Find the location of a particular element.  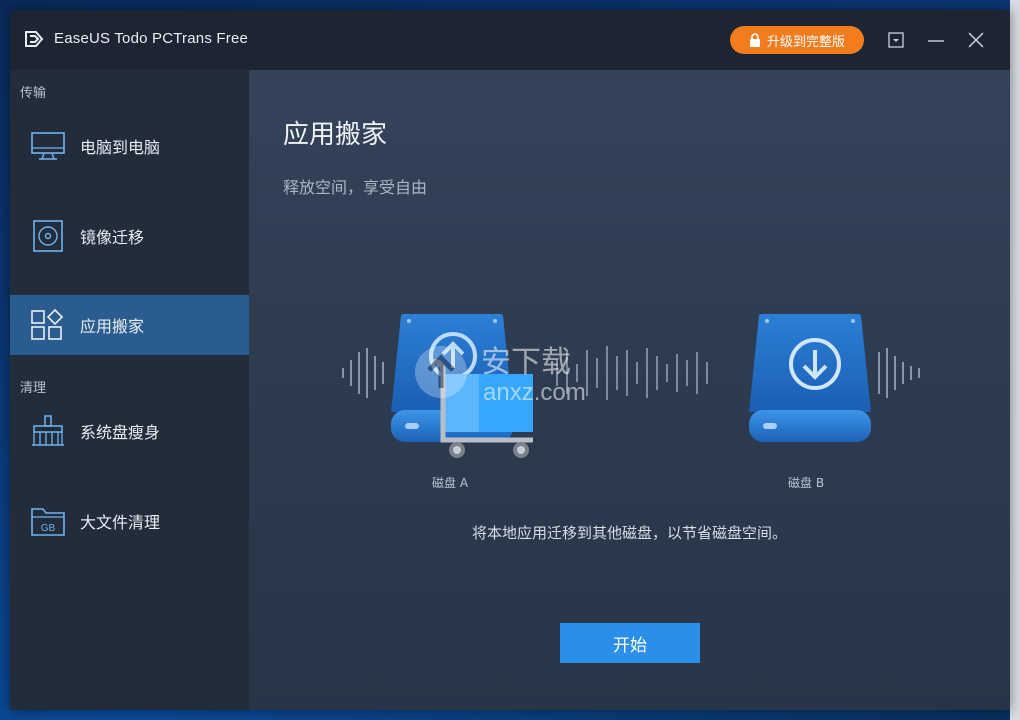

upgrade-button: 升级到完整版 is located at coordinates (797, 40).